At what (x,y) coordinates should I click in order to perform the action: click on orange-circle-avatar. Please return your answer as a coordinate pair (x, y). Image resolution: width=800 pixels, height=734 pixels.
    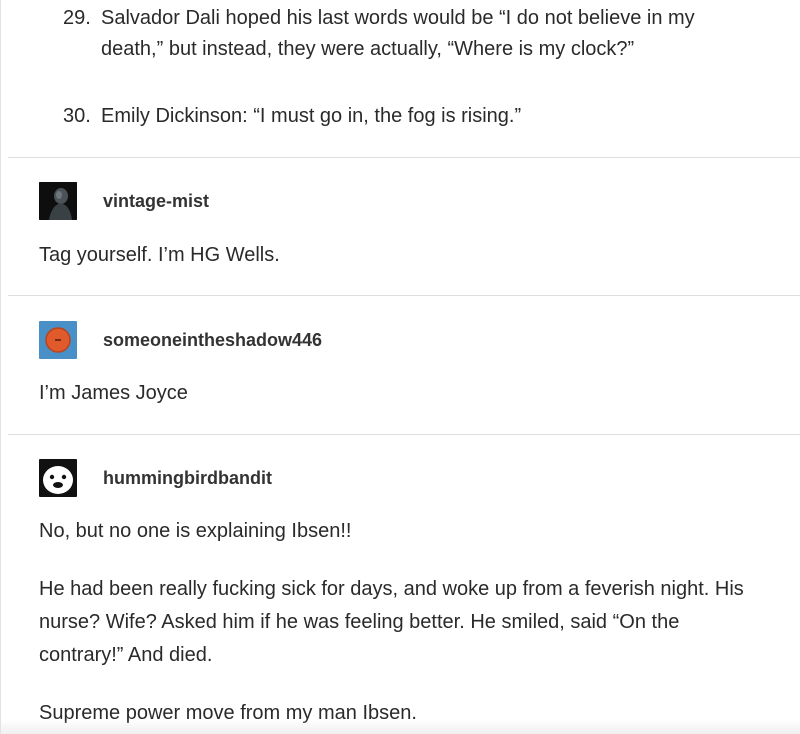
    Looking at the image, I should click on (58, 340).